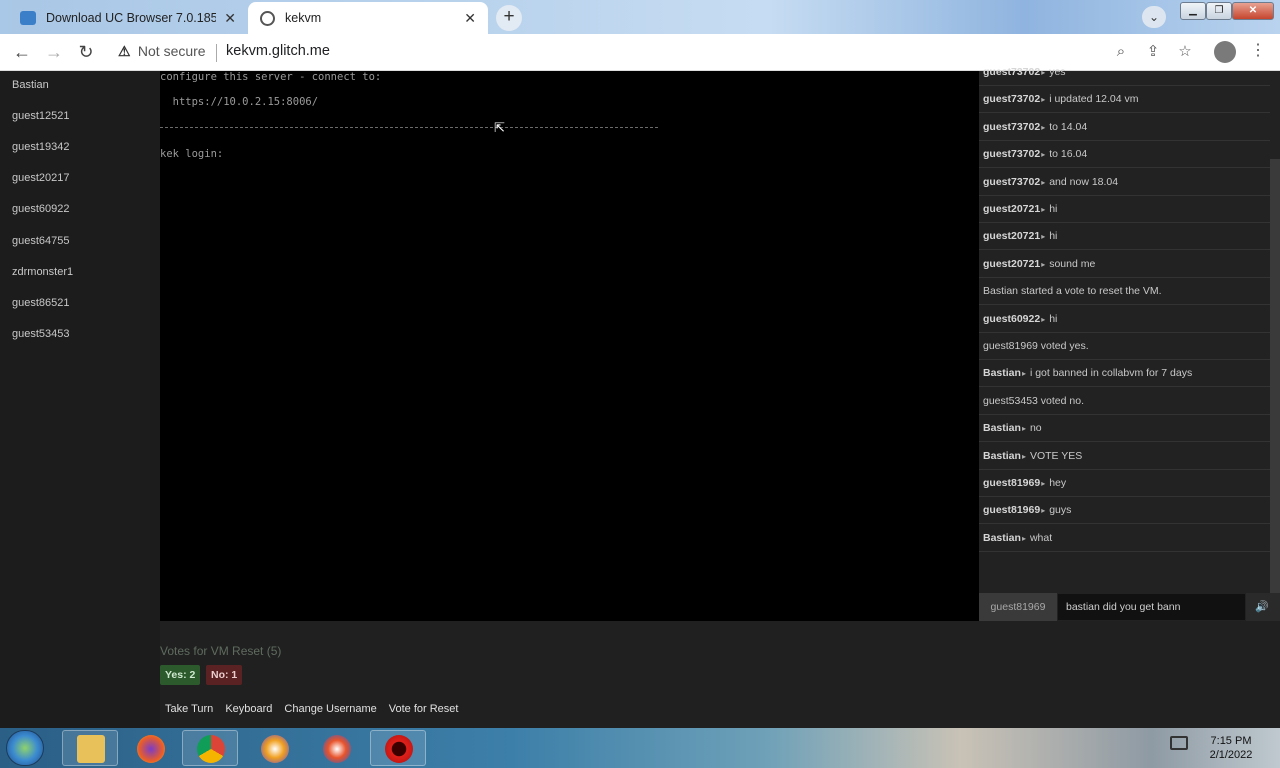  Describe the element at coordinates (1060, 510) in the screenshot. I see `chat-text: guys` at that location.